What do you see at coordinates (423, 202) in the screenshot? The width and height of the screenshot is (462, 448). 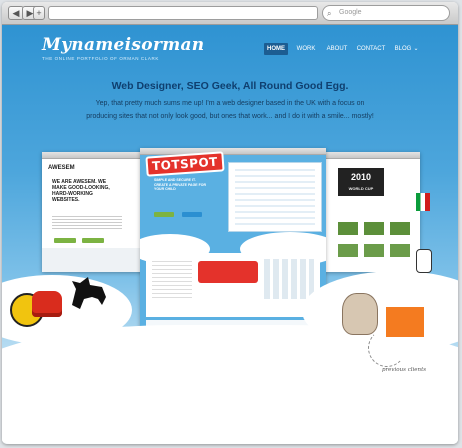 I see `flag-icon` at bounding box center [423, 202].